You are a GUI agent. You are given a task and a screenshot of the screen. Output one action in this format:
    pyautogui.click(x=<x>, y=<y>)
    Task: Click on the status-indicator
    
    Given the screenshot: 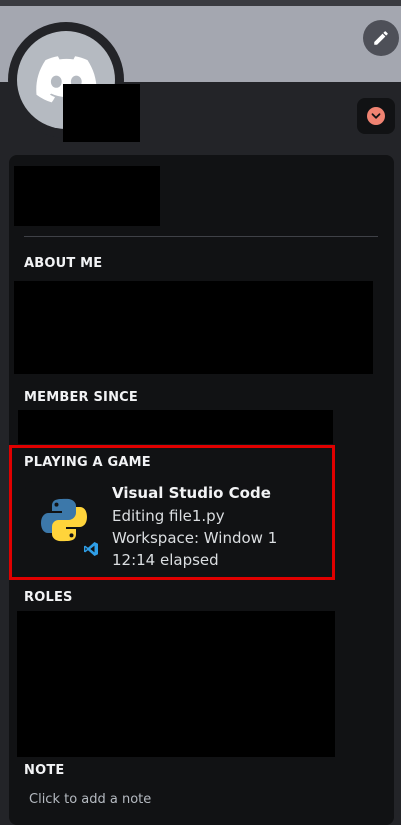 What is the action you would take?
    pyautogui.click(x=376, y=116)
    